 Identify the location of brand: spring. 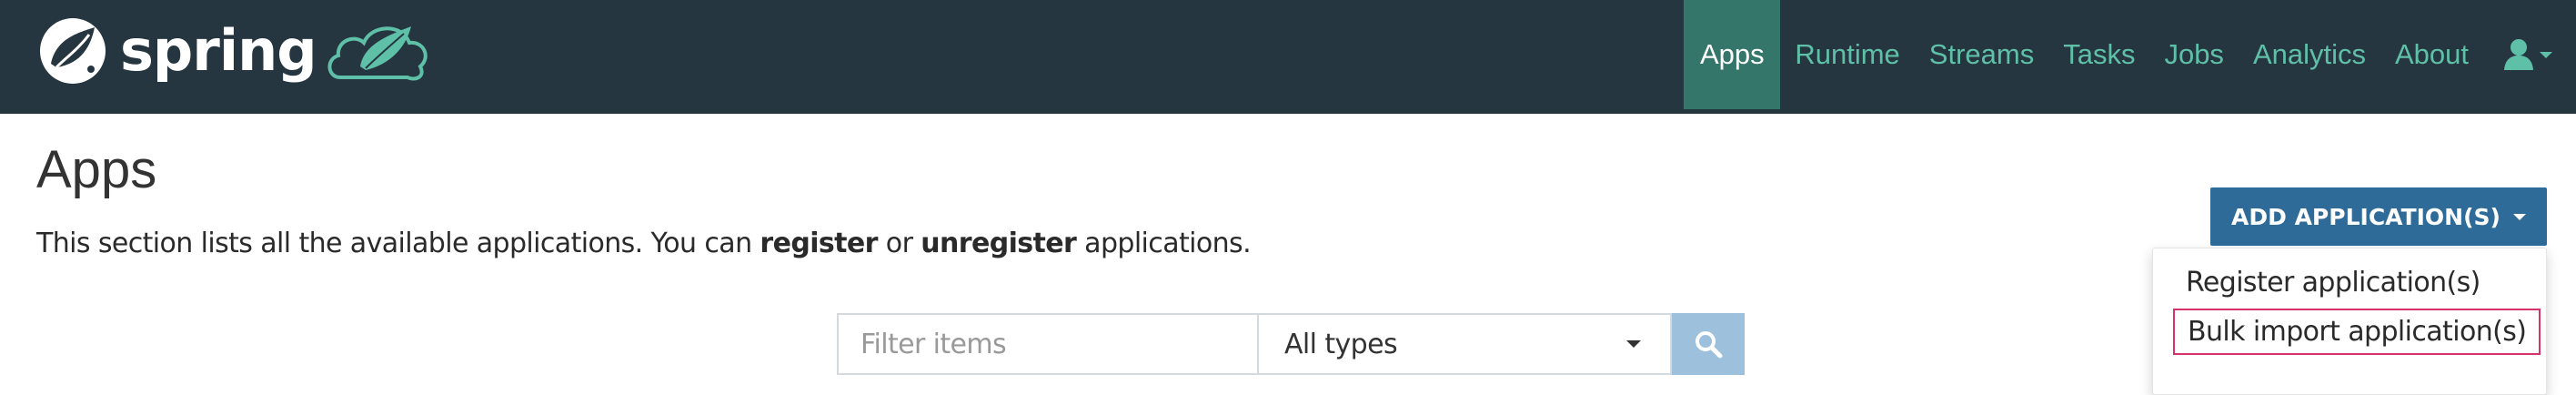
(233, 51).